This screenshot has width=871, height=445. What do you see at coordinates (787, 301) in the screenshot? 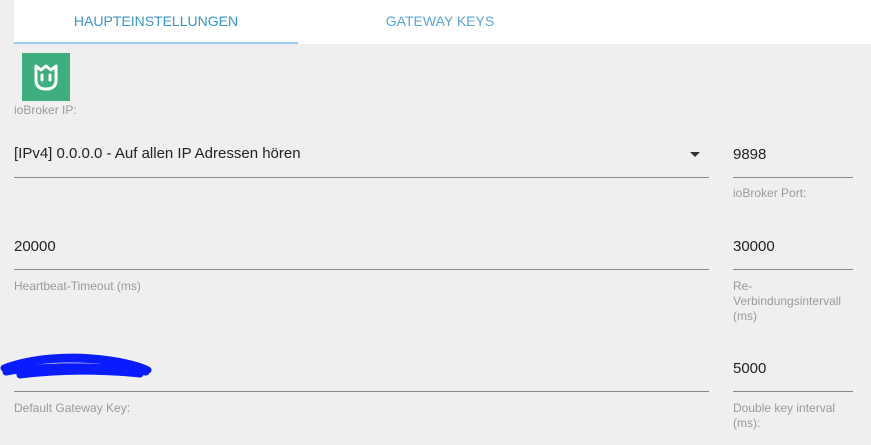
I see `reconnect-interval-label-line2: Verbindungsintervall` at bounding box center [787, 301].